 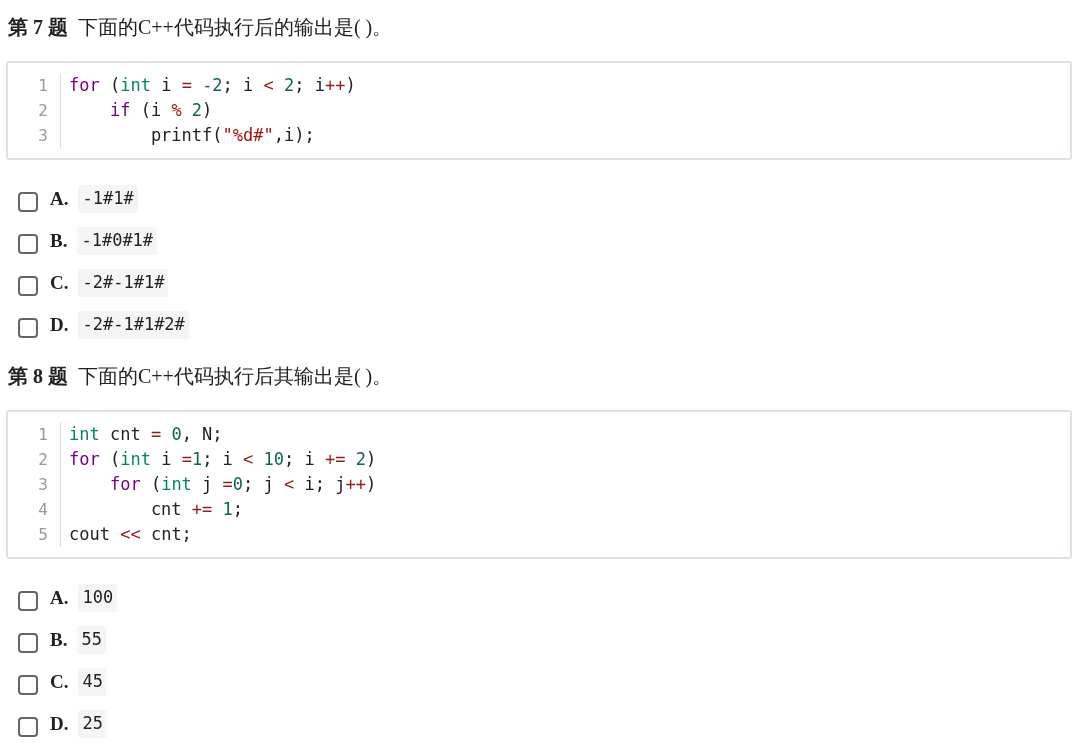 What do you see at coordinates (242, 484) in the screenshot?
I see `code-line: for (int j =0; j < i; j++)` at bounding box center [242, 484].